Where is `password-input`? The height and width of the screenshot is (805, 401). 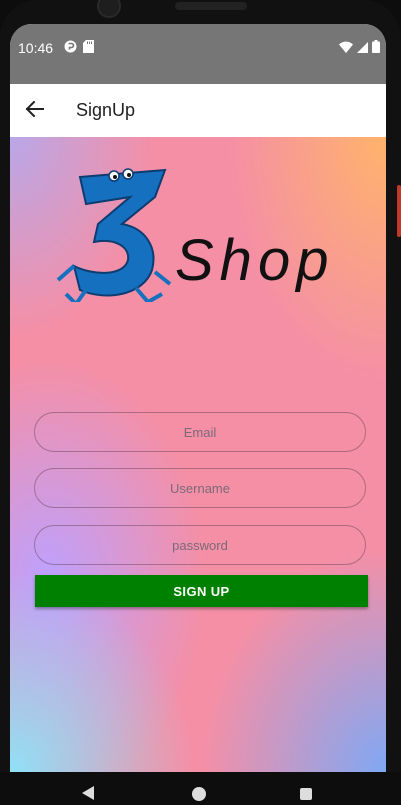 password-input is located at coordinates (200, 545).